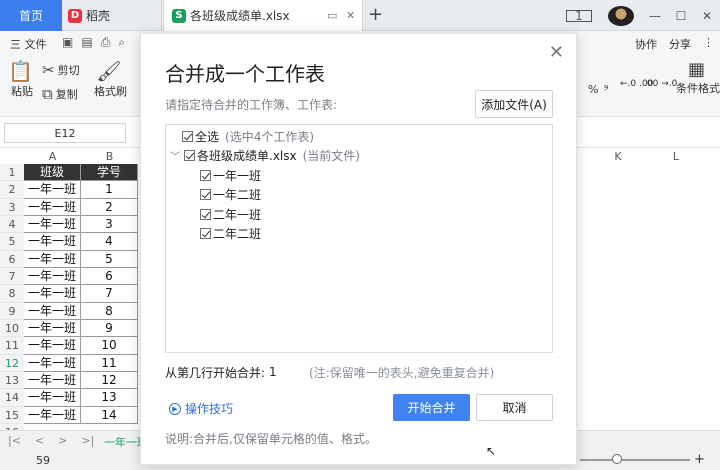  Describe the element at coordinates (12, 346) in the screenshot. I see `row-header: 11` at that location.